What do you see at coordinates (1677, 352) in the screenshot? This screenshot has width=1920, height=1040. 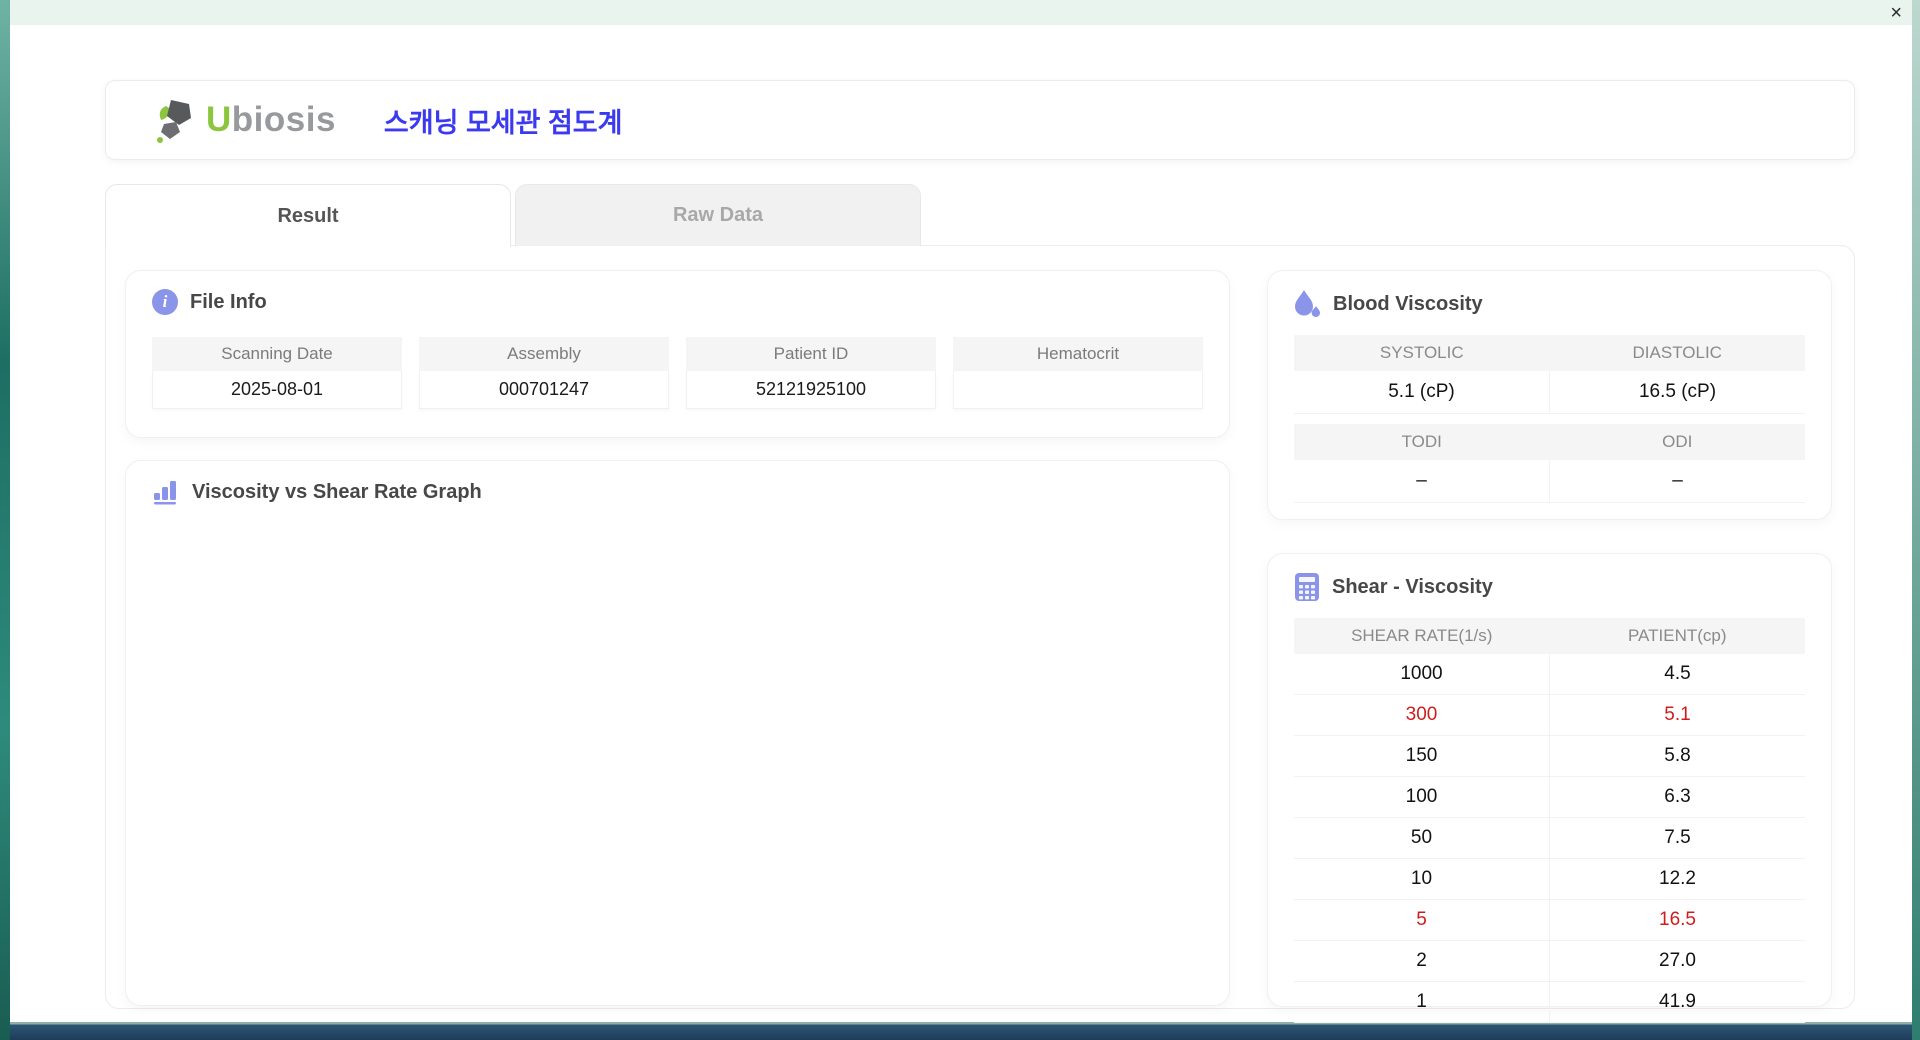 I see `bv-header-cell: DIASTOLIC` at bounding box center [1677, 352].